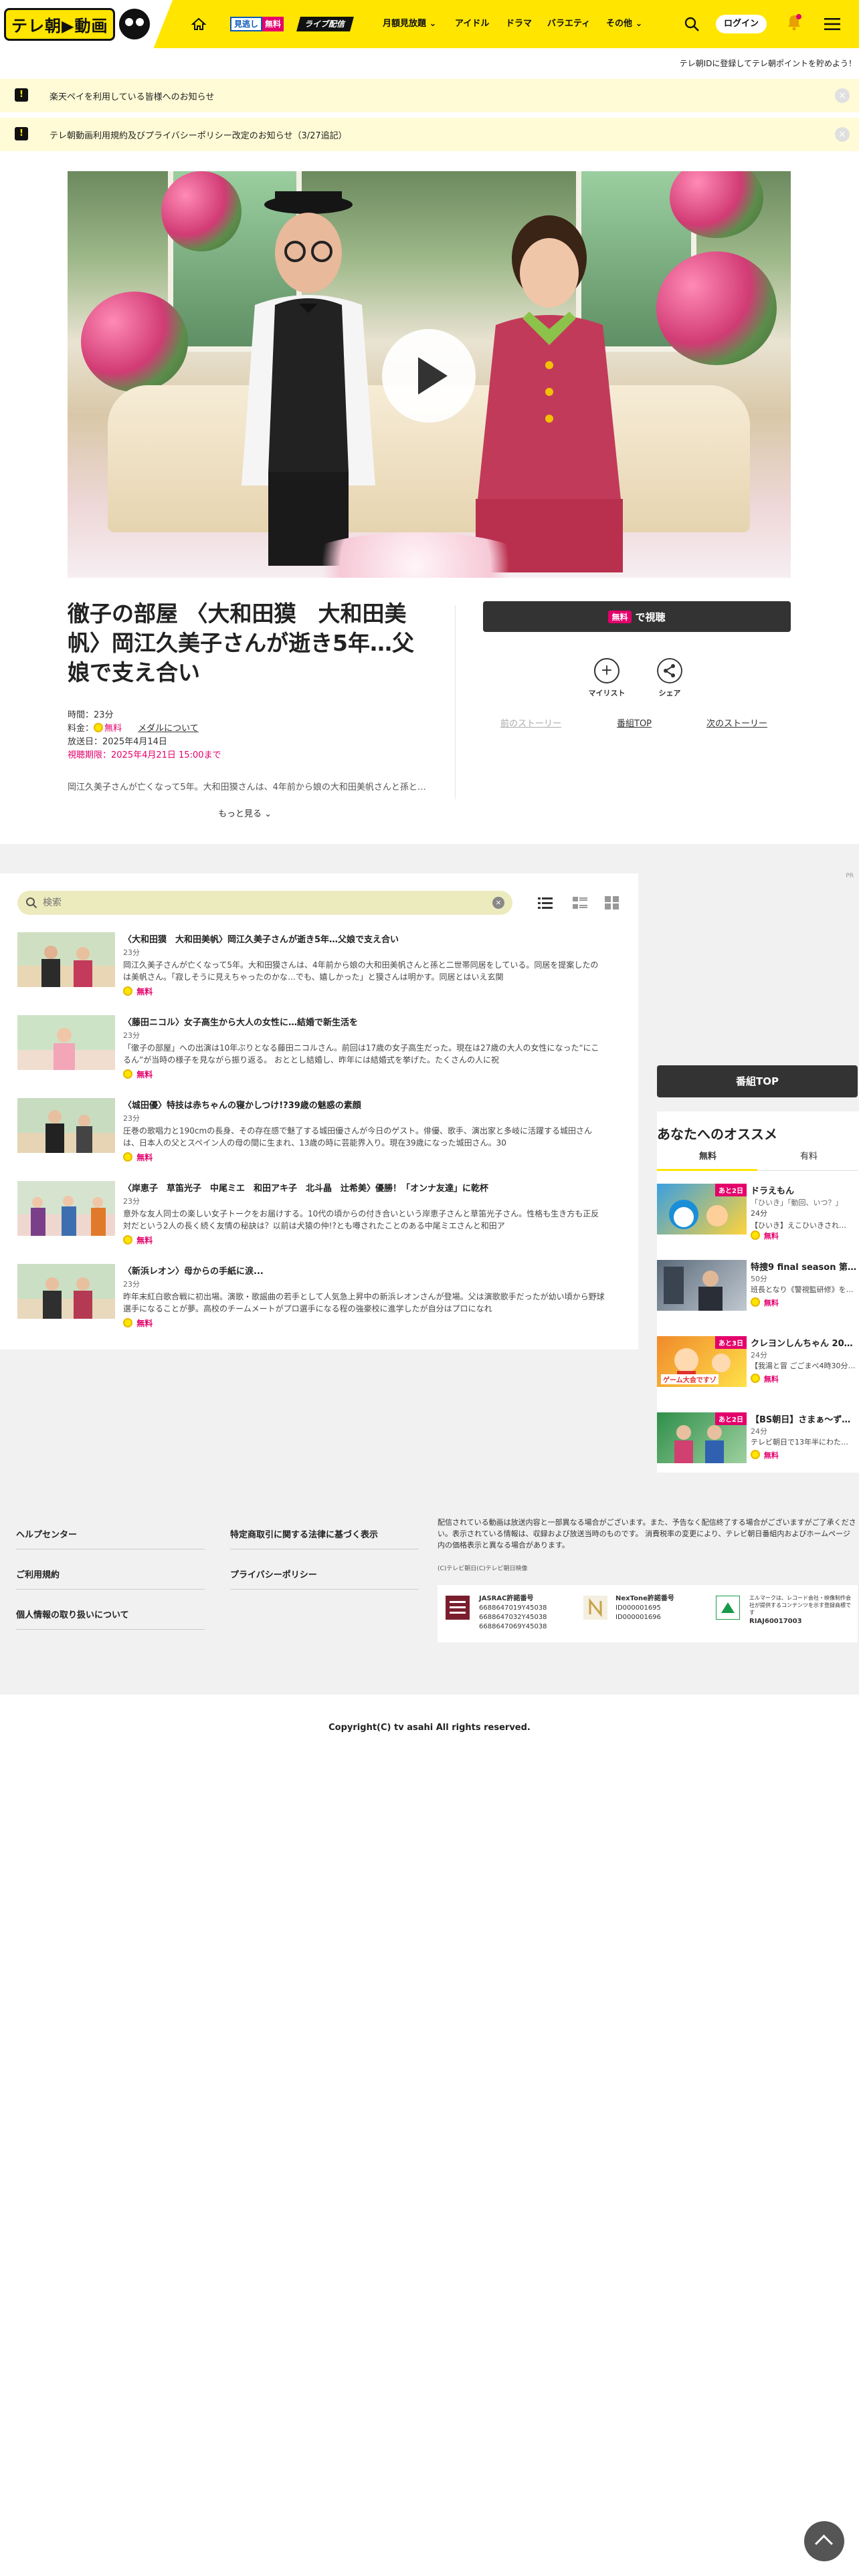  I want to click on minogashi-free-link: 見逃し 無料, so click(257, 24).